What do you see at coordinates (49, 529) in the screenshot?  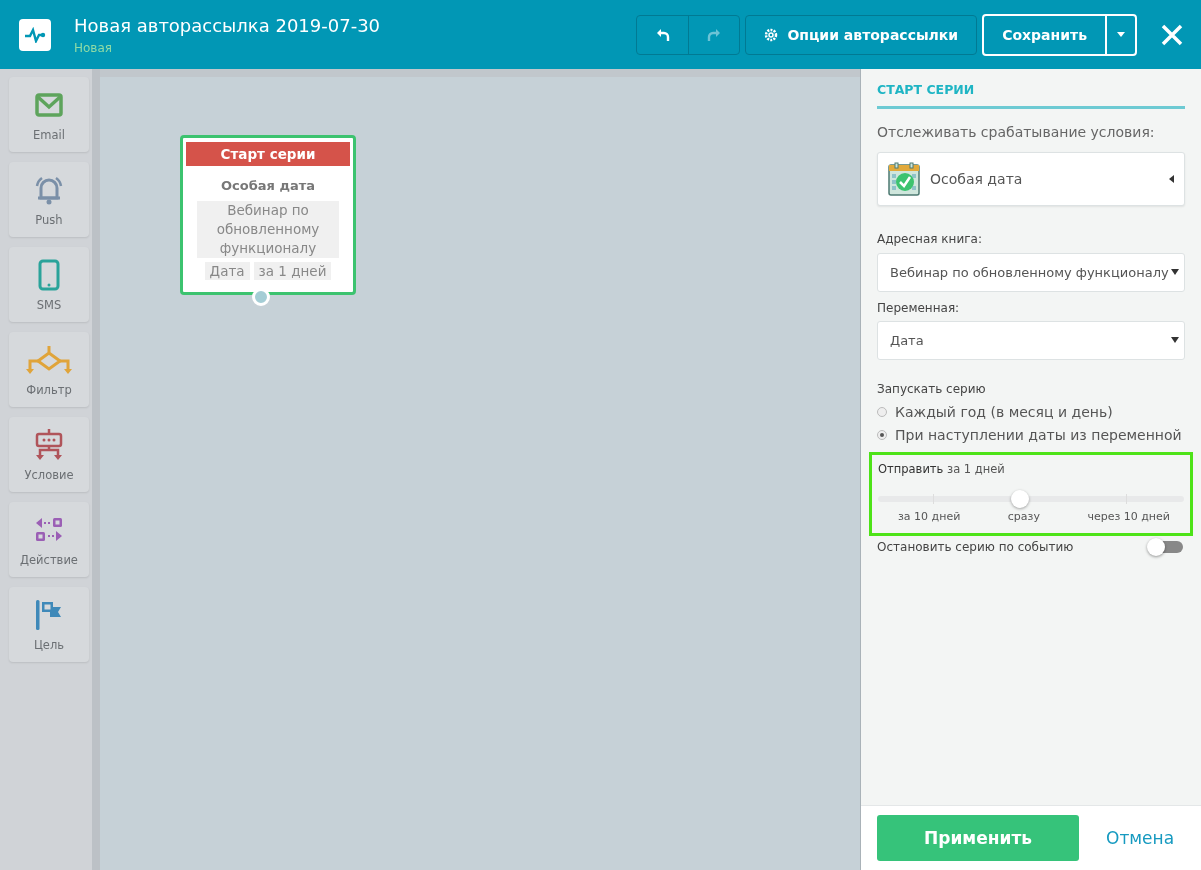 I see `exchange-icon` at bounding box center [49, 529].